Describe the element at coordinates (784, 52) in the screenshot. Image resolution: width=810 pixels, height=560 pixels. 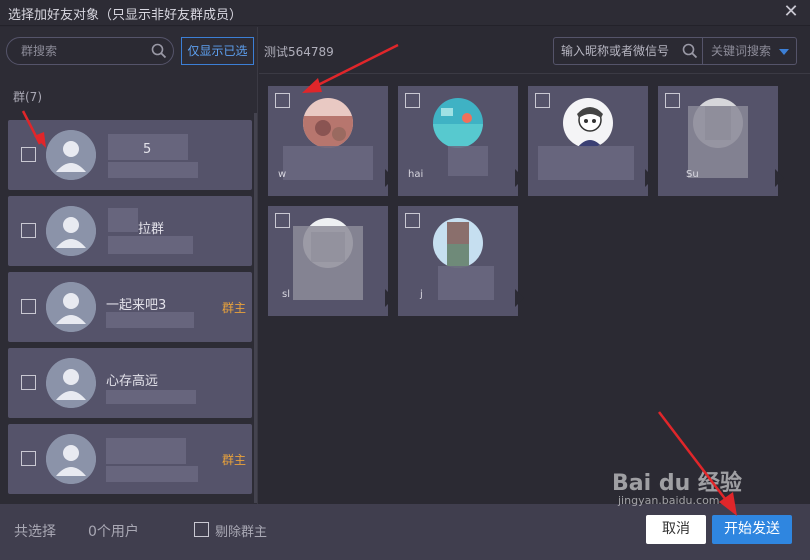
I see `chevron-down-icon` at that location.